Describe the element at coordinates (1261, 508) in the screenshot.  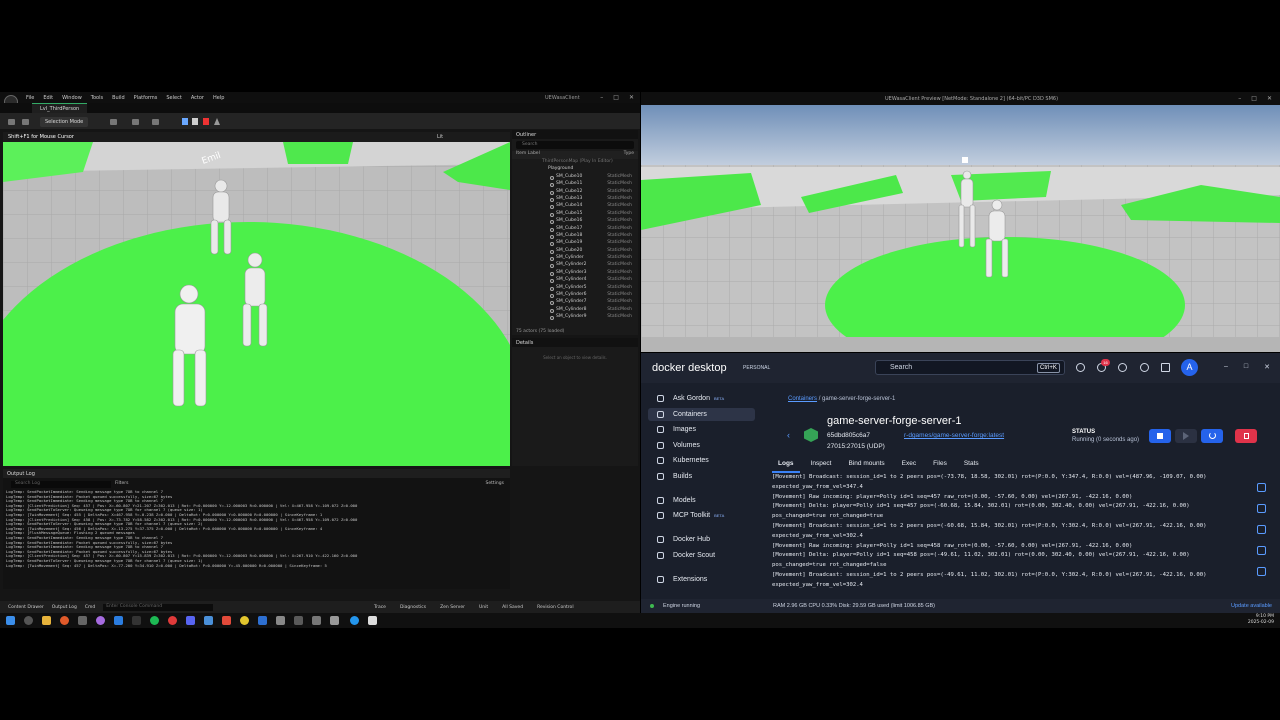
I see `wrap-lines-icon` at that location.